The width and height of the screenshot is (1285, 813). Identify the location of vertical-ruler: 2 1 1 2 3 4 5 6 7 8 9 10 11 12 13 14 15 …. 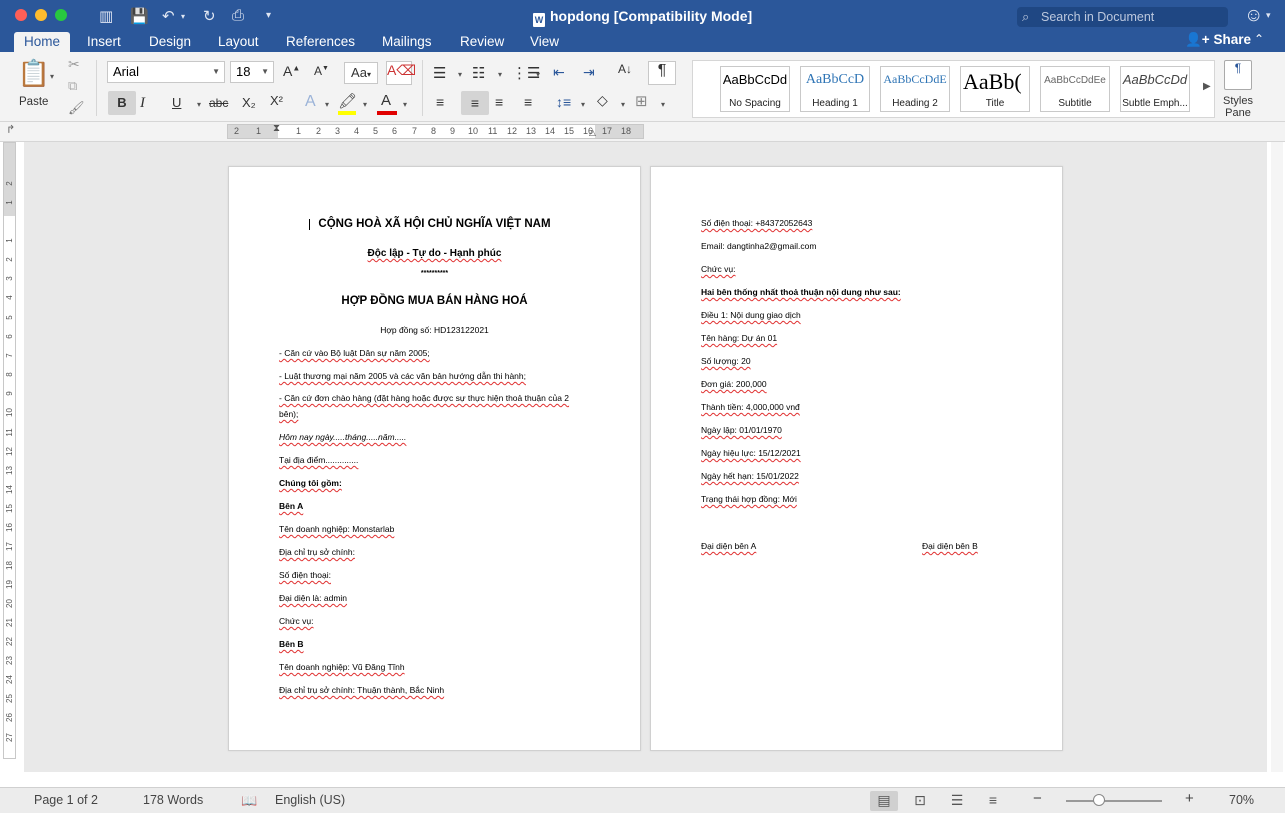
(9, 450).